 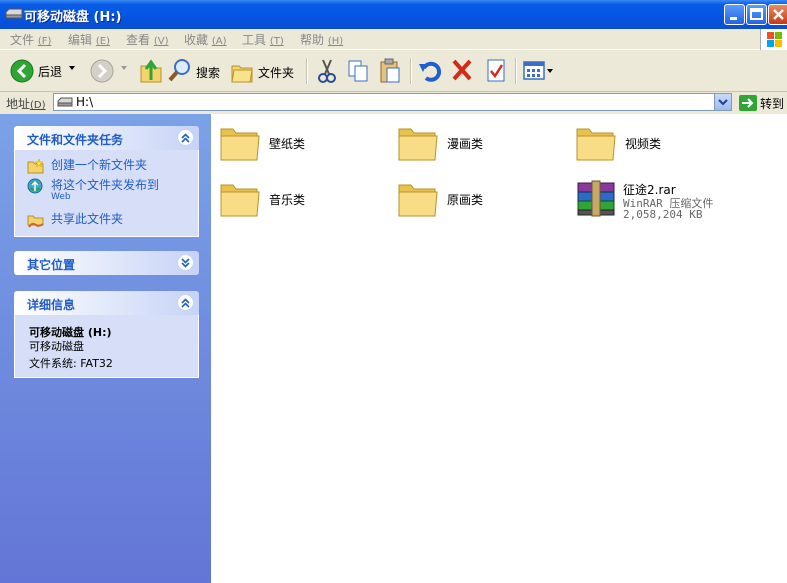 I want to click on menu-edit: 编辑 (E), so click(x=89, y=39).